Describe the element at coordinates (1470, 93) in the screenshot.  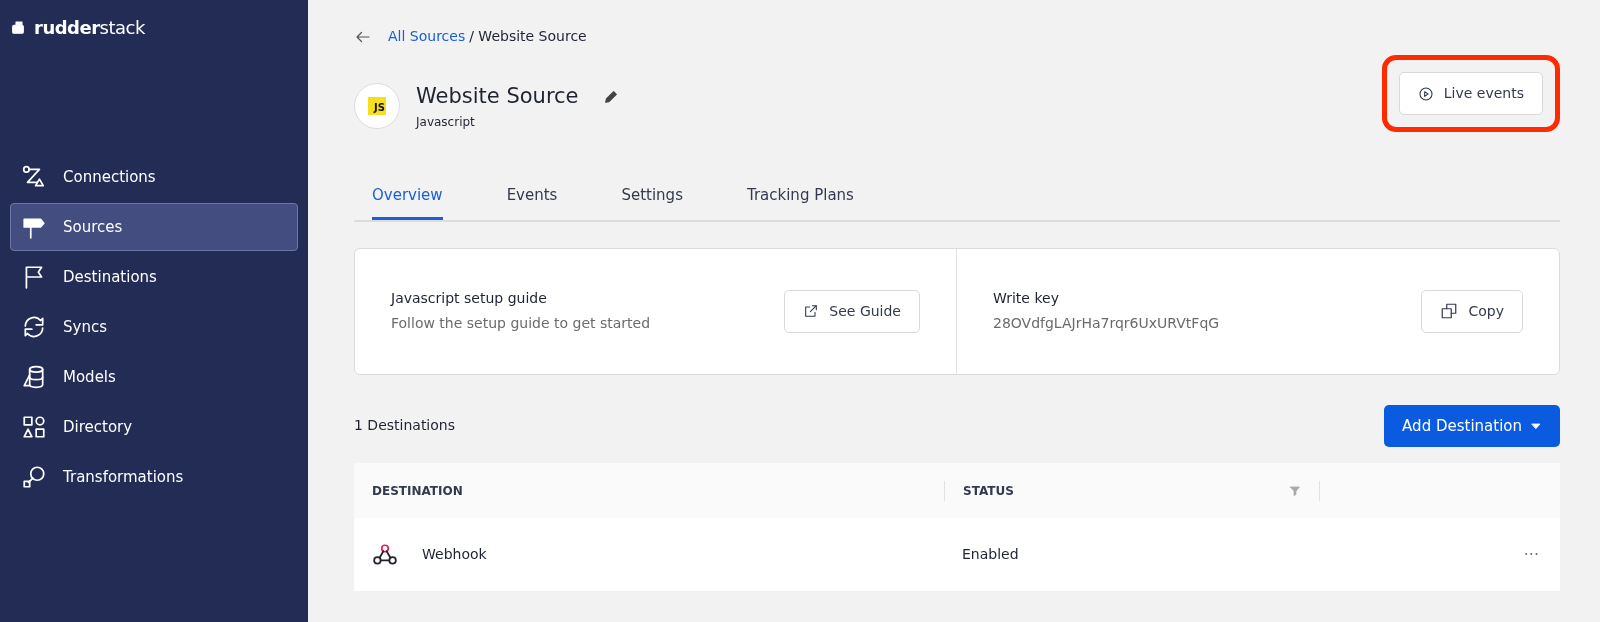
I see `live-events-button: Live events` at that location.